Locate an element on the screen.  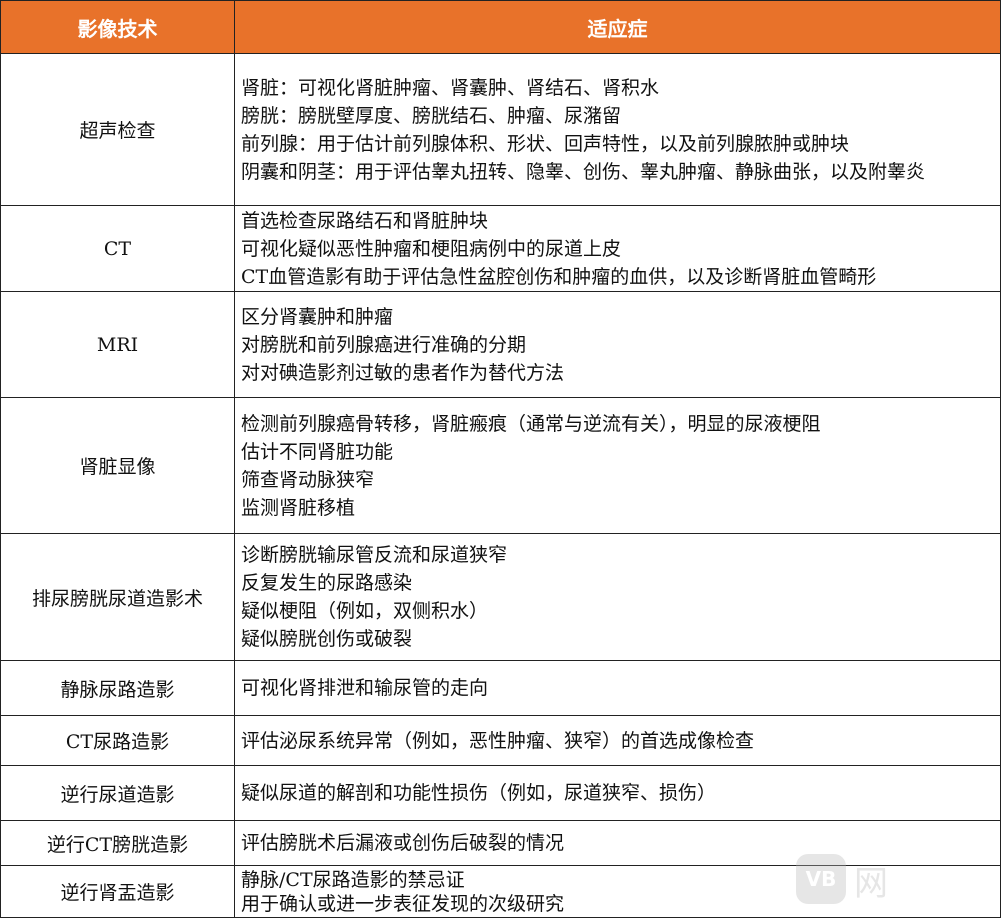
indication-line: 膀胱：膀胱壁厚度、膀胱结石、肿瘤、尿潴留 is located at coordinates (431, 115).